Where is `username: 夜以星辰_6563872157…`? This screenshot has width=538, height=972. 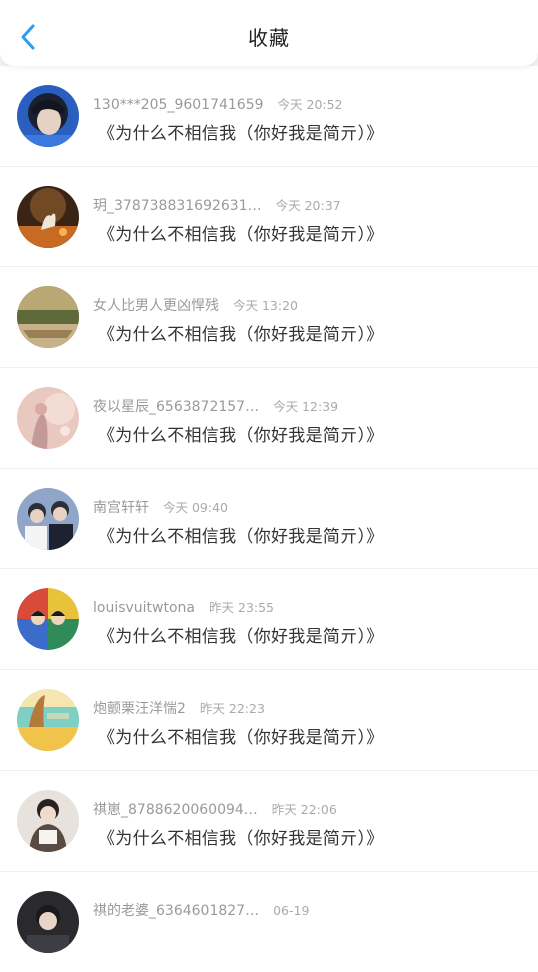 username: 夜以星辰_6563872157… is located at coordinates (176, 406).